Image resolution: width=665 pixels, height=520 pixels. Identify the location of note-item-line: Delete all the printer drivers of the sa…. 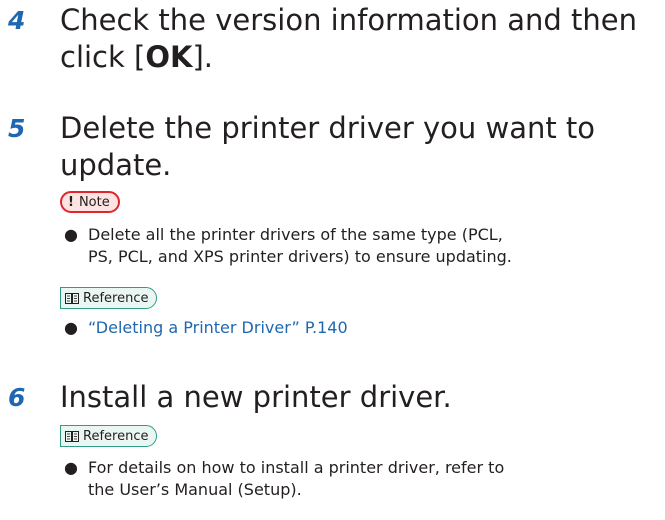
(295, 234).